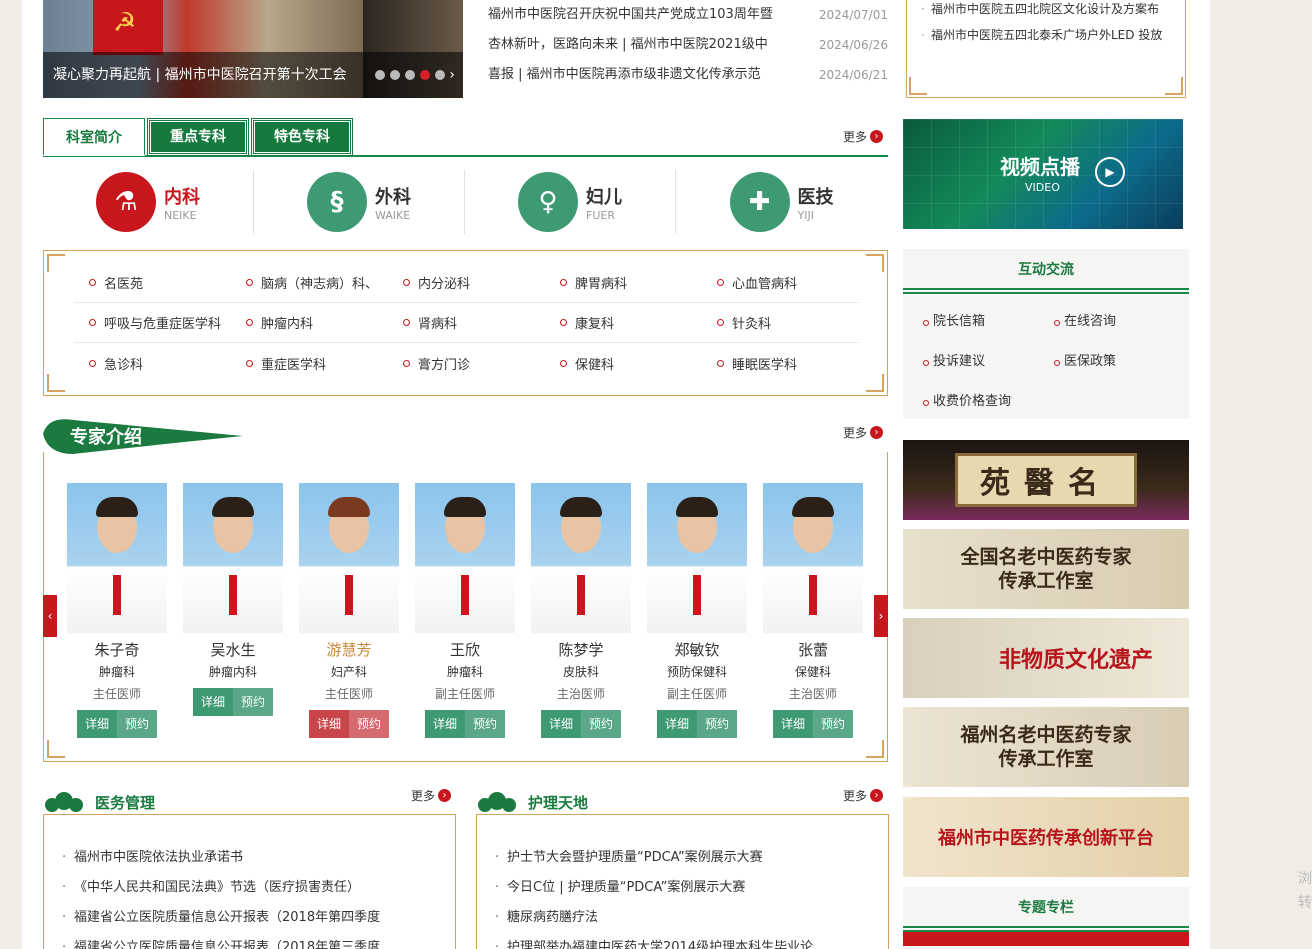 The height and width of the screenshot is (949, 1312). I want to click on dept-link: 脾胃病科, so click(623, 282).